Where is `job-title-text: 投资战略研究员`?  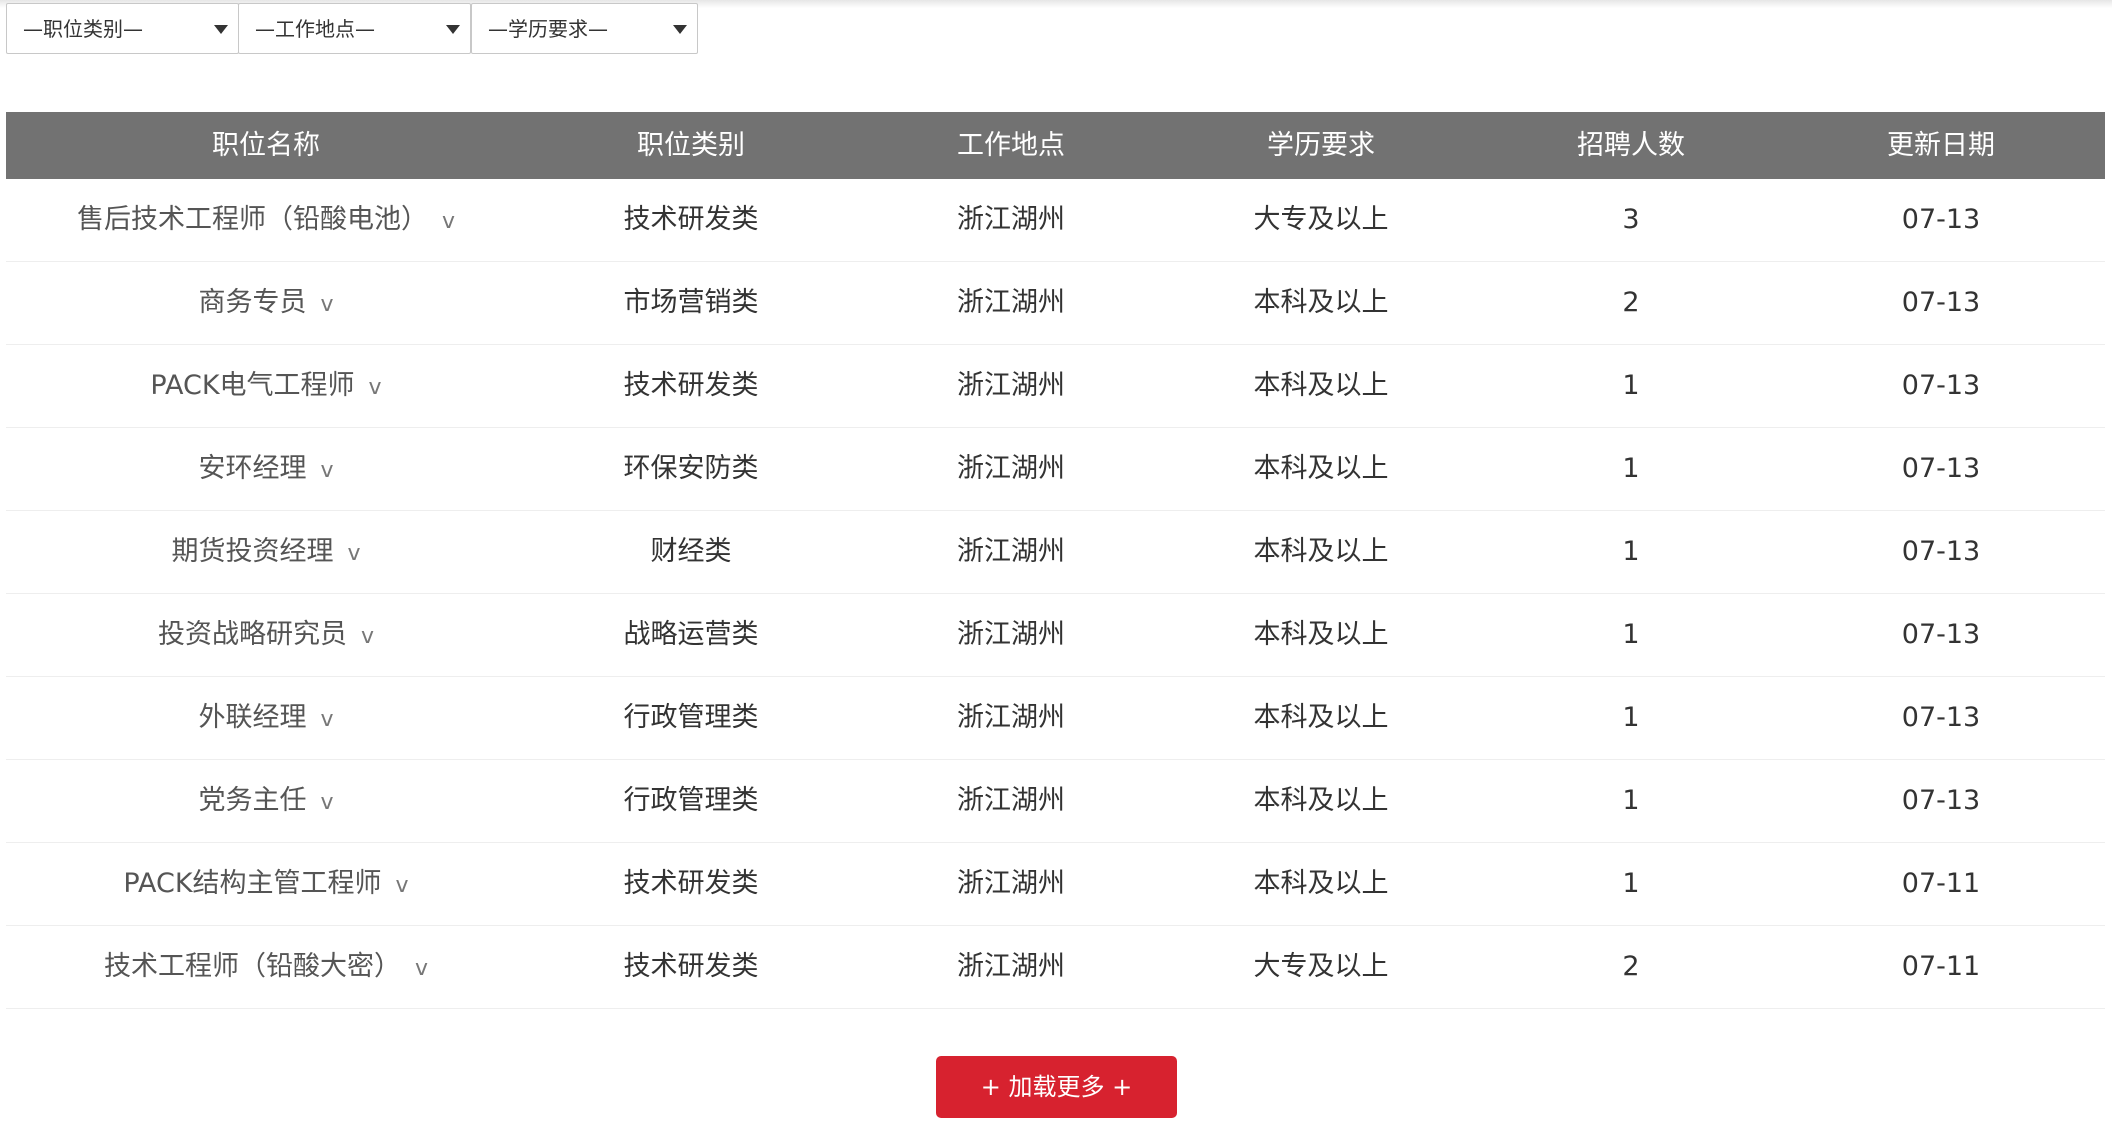 job-title-text: 投资战略研究员 is located at coordinates (252, 634).